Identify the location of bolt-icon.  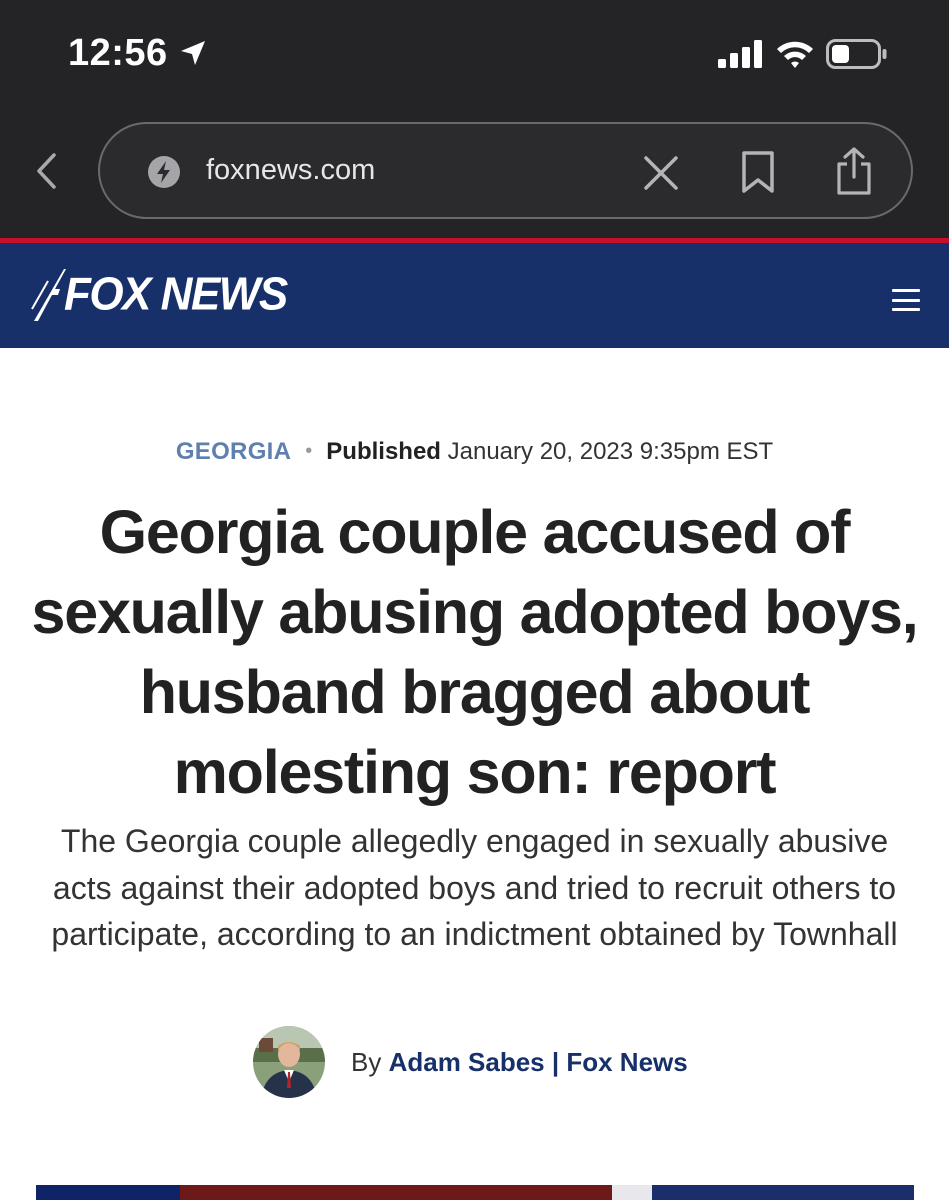
(164, 172).